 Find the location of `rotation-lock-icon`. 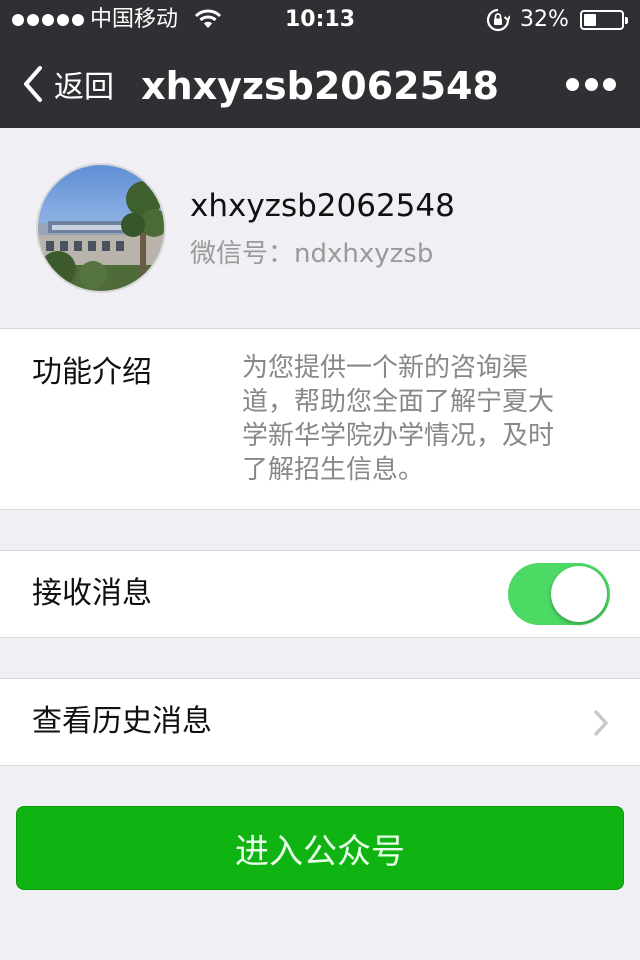

rotation-lock-icon is located at coordinates (498, 20).